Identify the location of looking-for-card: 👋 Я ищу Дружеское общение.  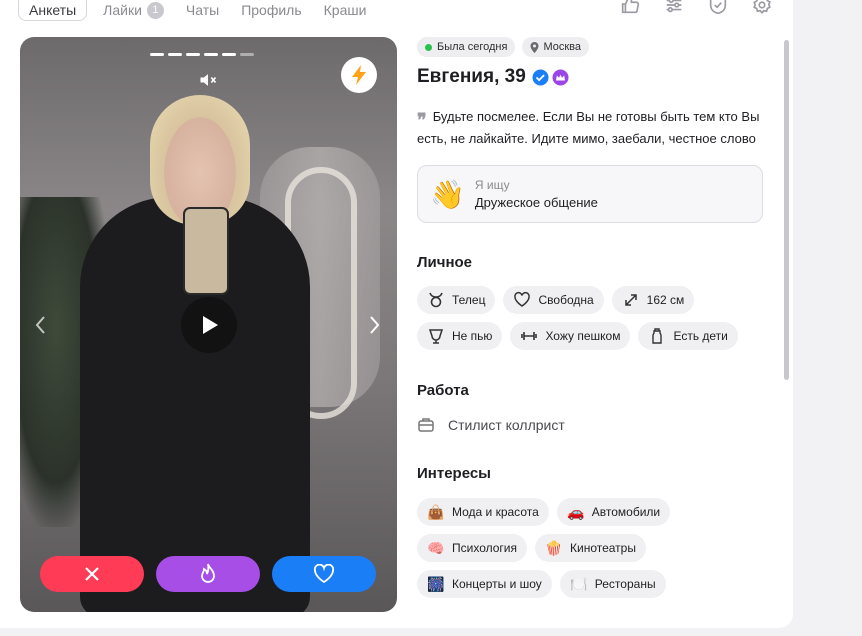
(590, 194).